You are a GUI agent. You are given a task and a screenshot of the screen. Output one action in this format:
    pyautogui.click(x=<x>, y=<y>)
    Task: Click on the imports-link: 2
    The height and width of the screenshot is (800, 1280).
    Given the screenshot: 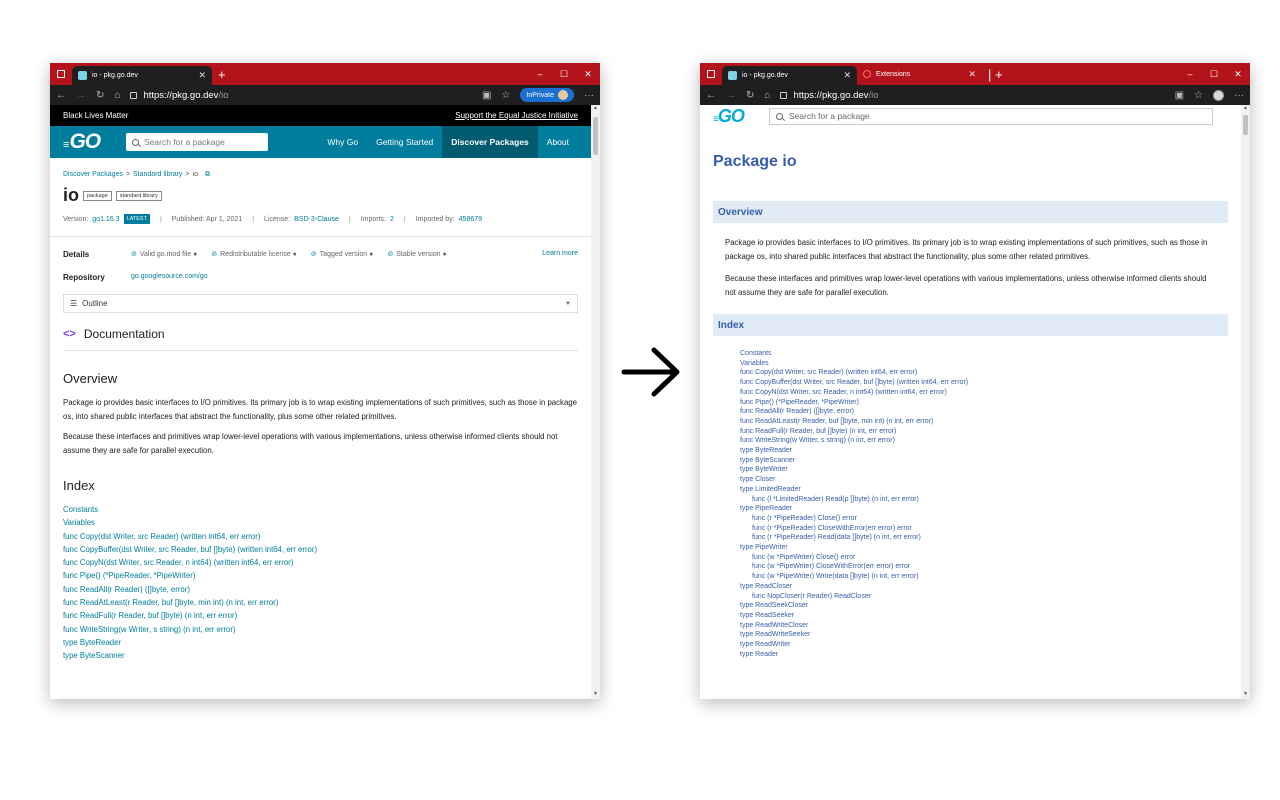 What is the action you would take?
    pyautogui.click(x=392, y=219)
    